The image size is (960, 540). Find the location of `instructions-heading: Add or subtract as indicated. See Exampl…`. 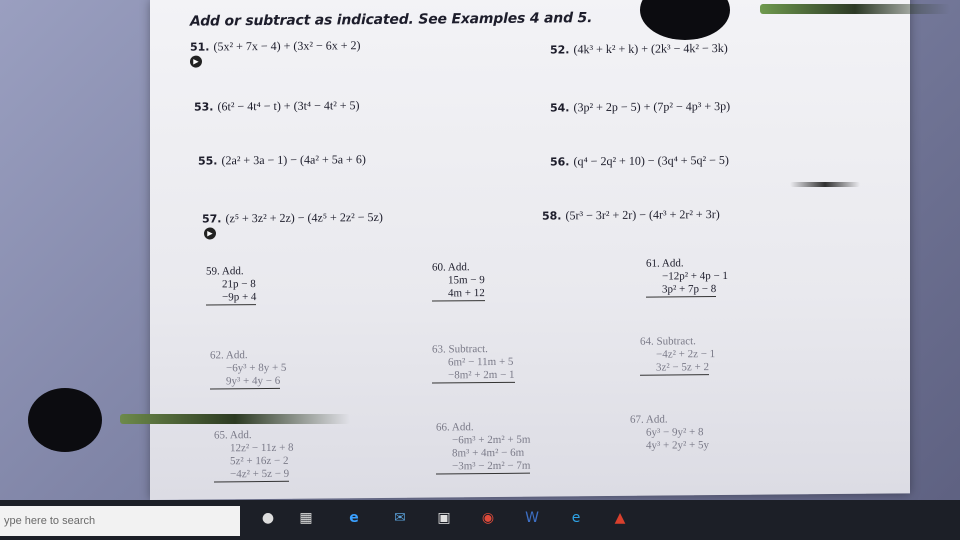

instructions-heading: Add or subtract as indicated. See Exampl… is located at coordinates (391, 20).